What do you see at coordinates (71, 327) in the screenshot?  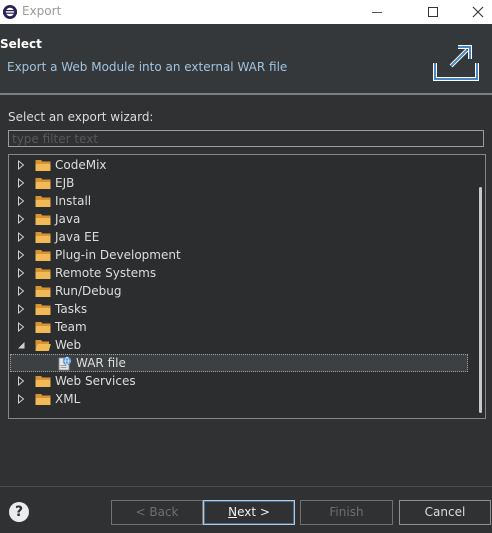 I see `tree-item-label: Team` at bounding box center [71, 327].